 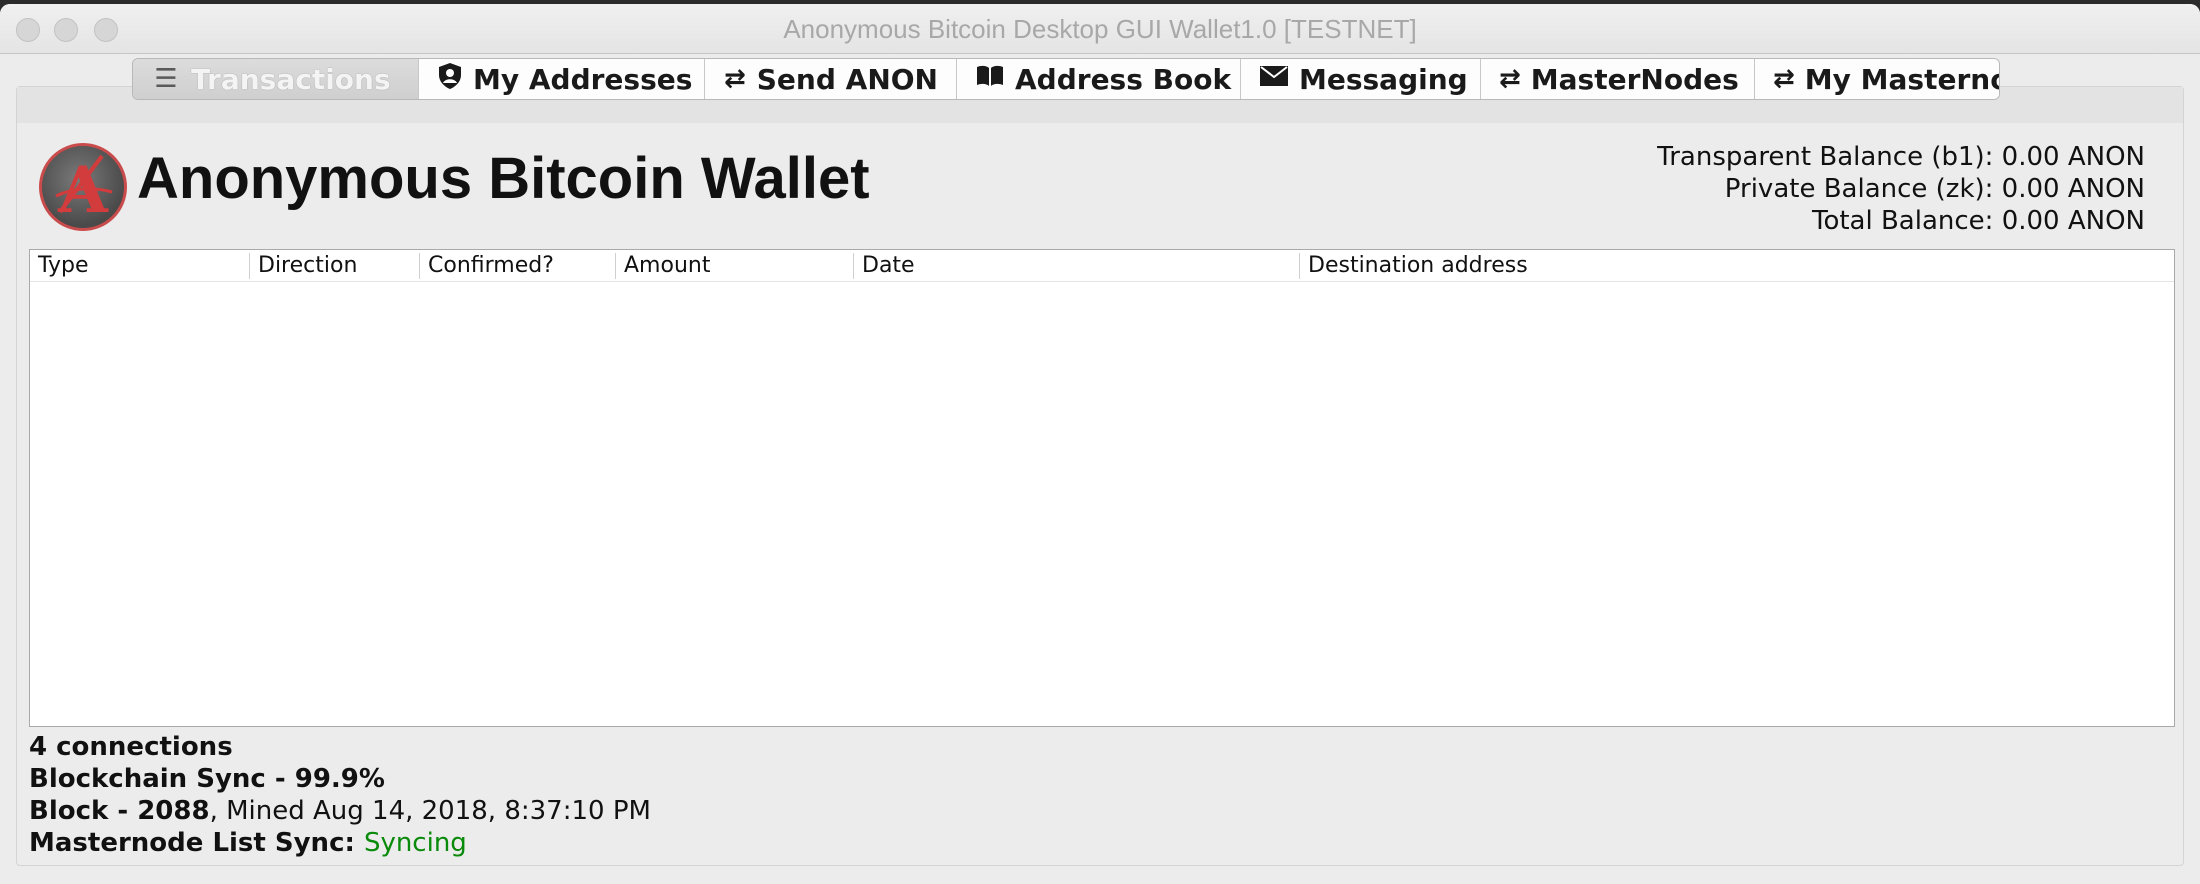 What do you see at coordinates (1934, 189) in the screenshot?
I see `private-balance: Private Balance (zk): 0.00 ANON` at bounding box center [1934, 189].